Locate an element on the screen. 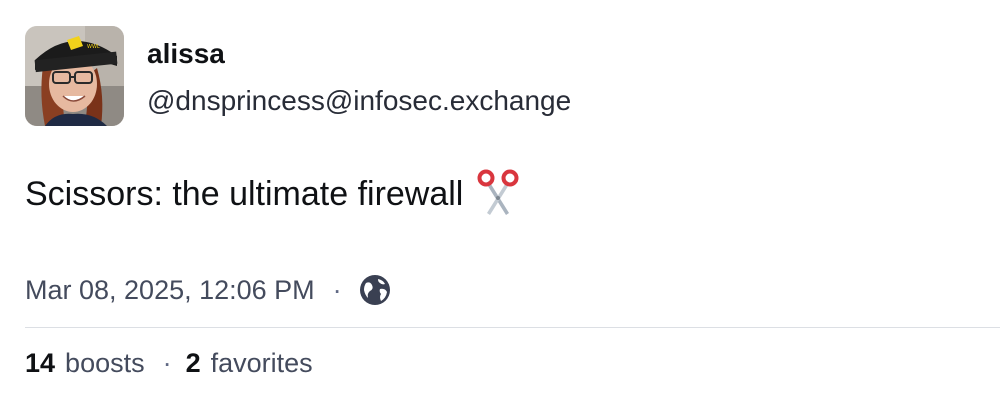  boosts-count: 14 is located at coordinates (40, 363).